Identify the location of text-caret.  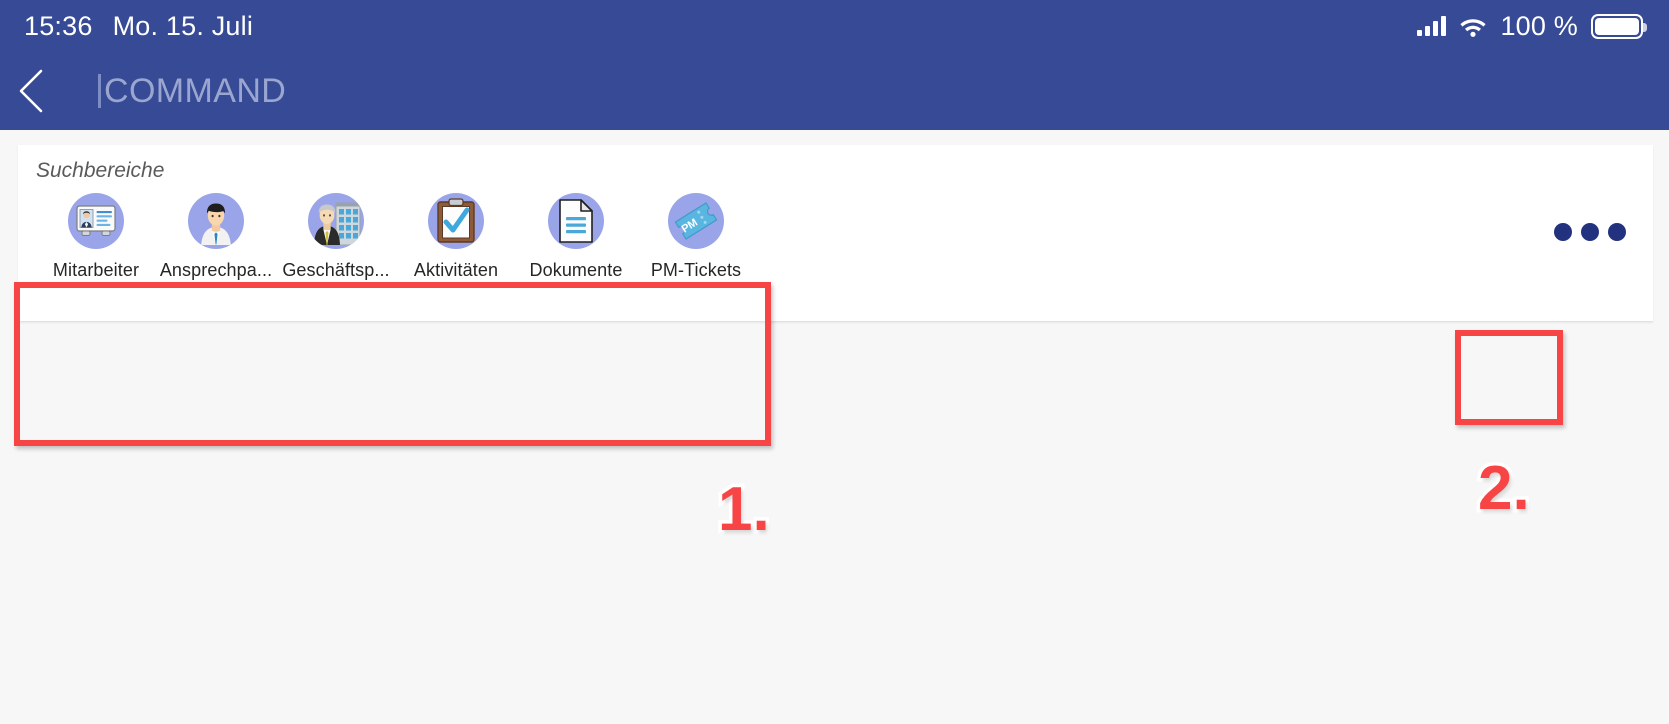
(99, 91).